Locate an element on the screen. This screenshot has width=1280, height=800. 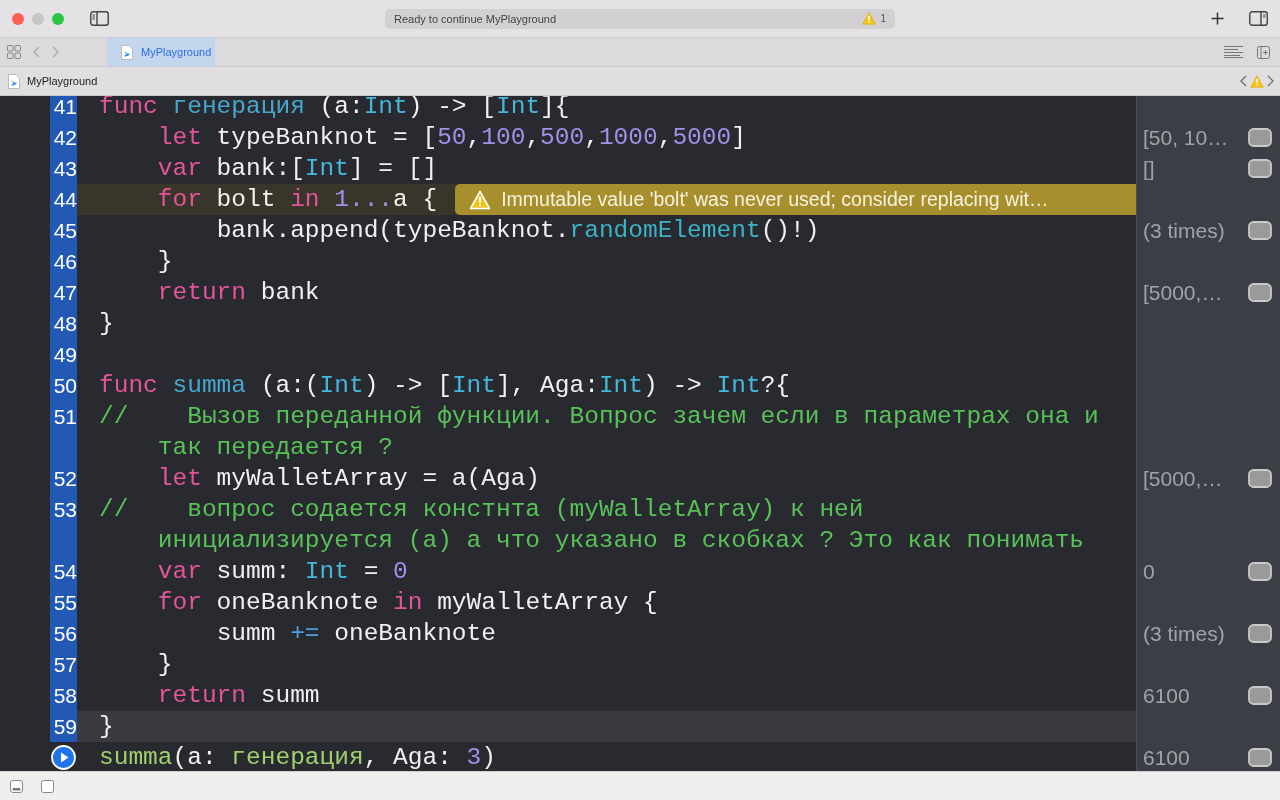
line-number: 57 is located at coordinates (65, 665).